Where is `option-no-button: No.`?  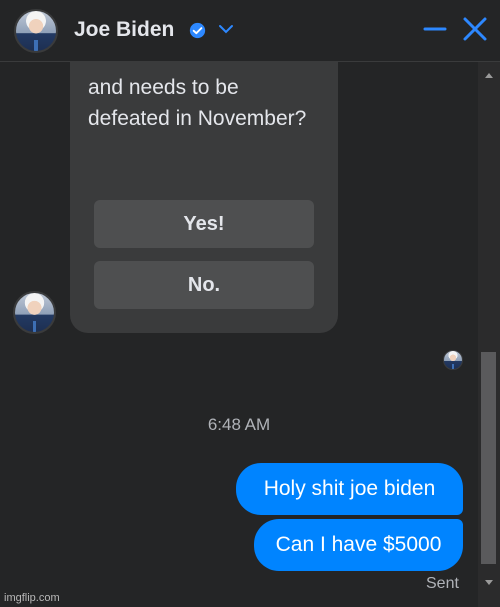
option-no-button: No. is located at coordinates (204, 285).